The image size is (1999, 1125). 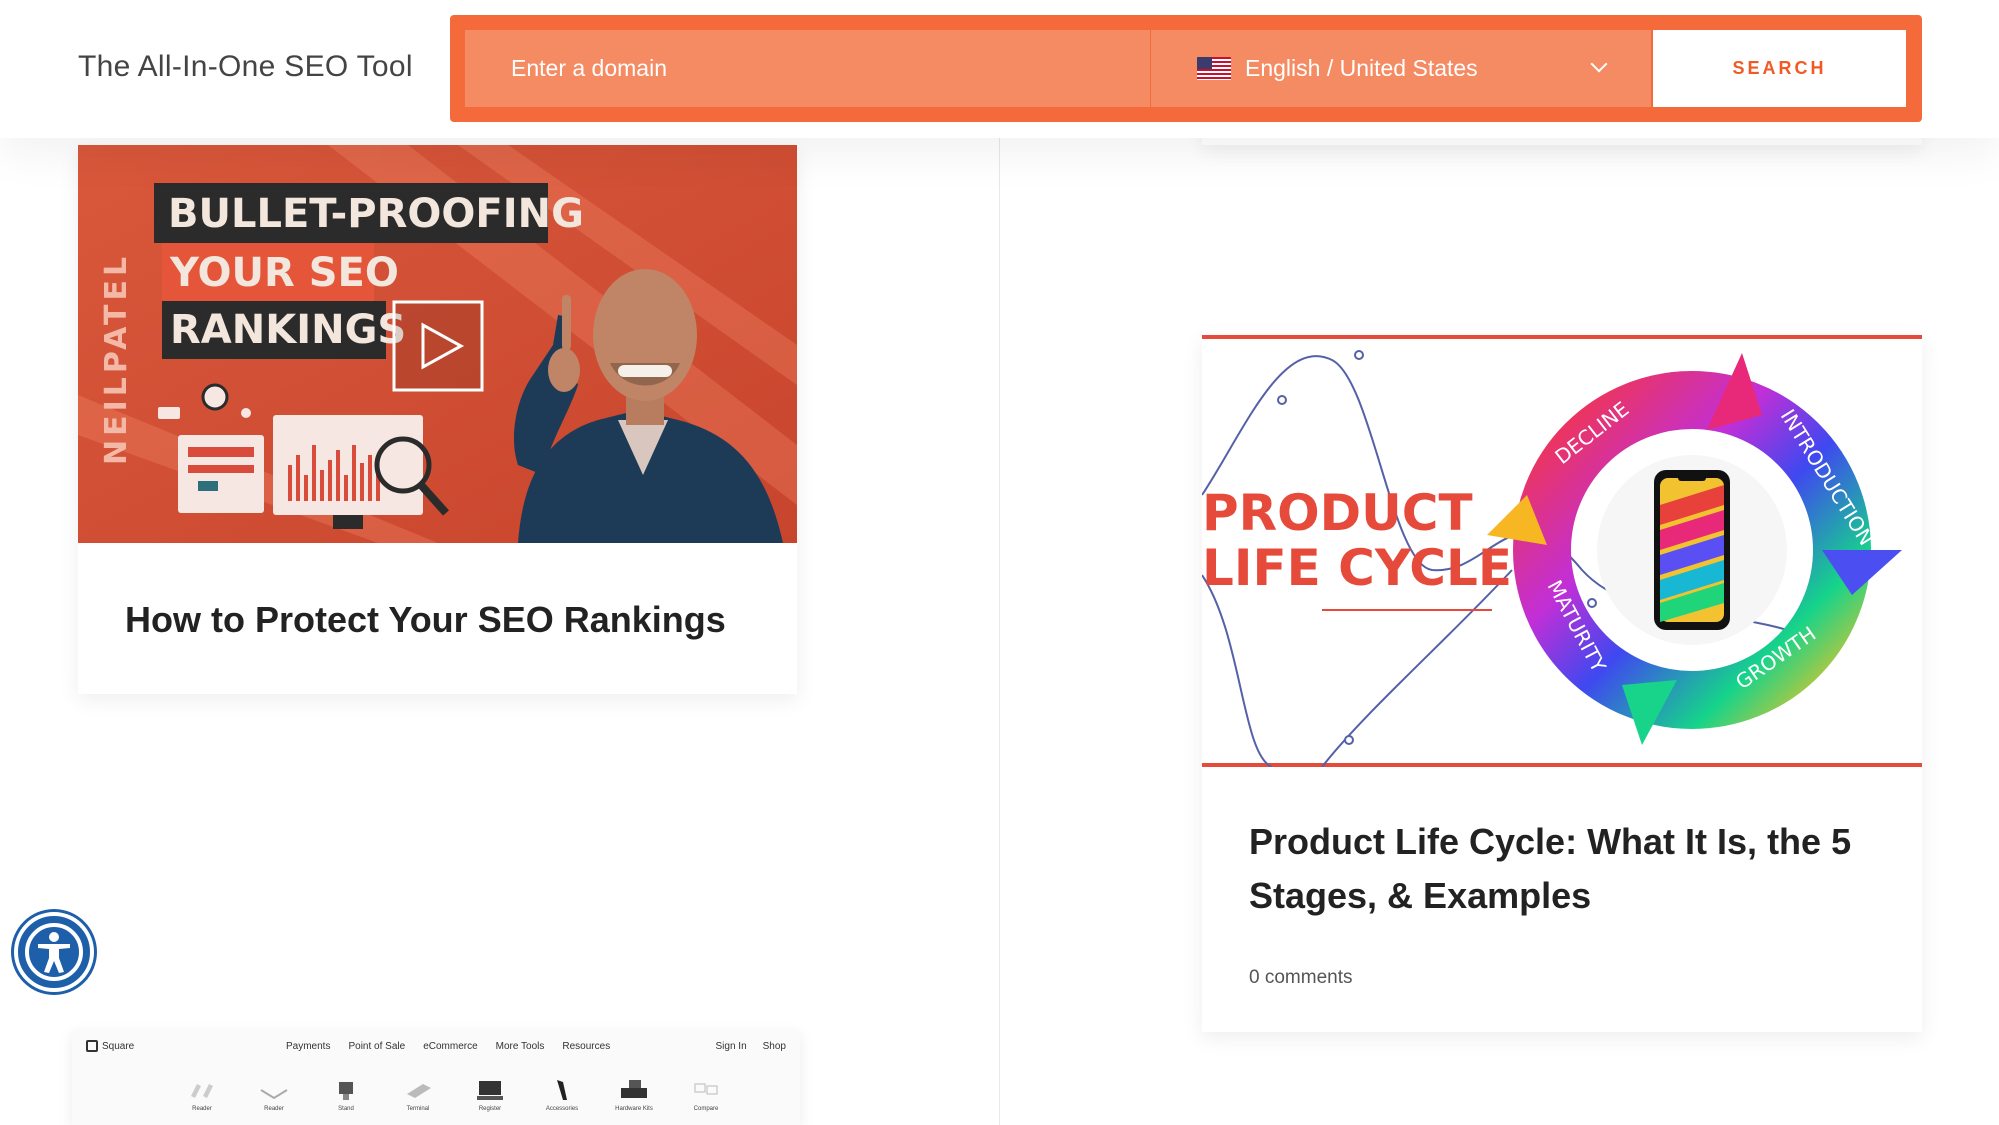 I want to click on square-product: Compare, so click(x=706, y=1095).